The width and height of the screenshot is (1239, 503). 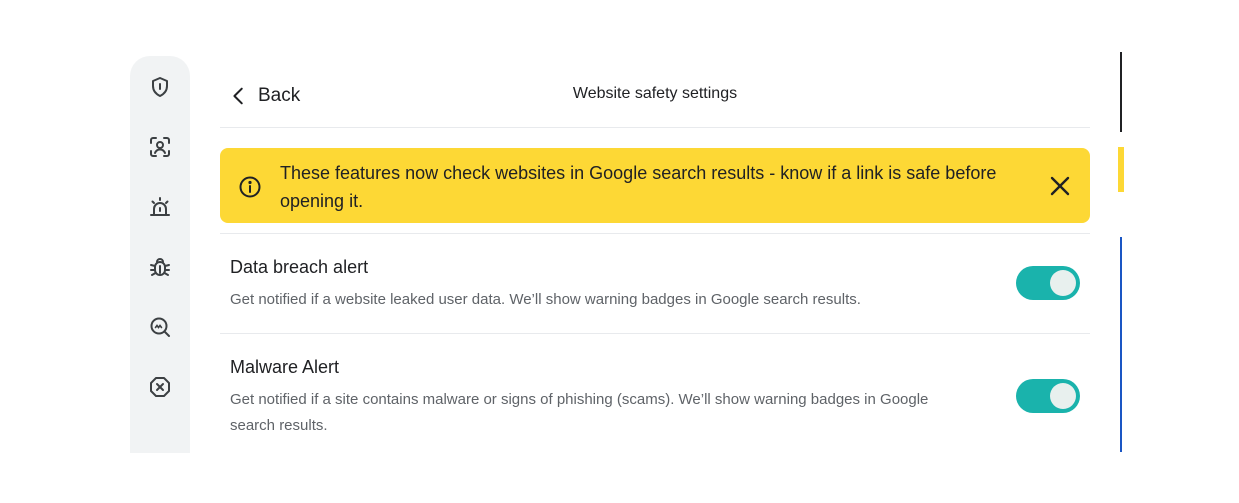 I want to click on malware-toggle, so click(x=1048, y=396).